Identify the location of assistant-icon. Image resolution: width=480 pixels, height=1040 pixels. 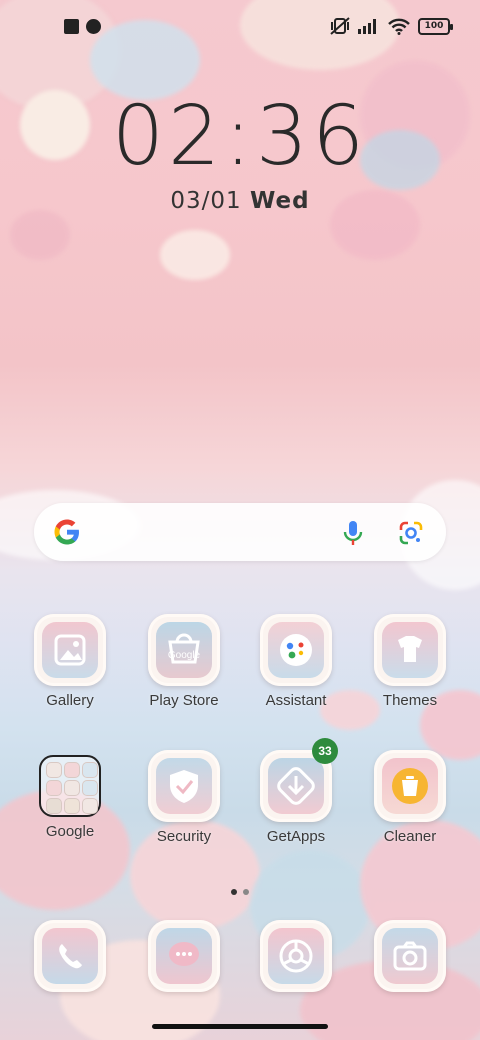
(296, 650).